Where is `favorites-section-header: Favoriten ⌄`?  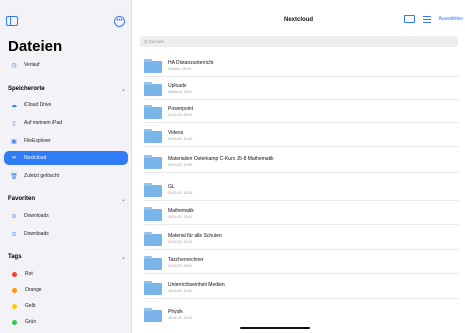
favorites-section-header: Favoriten ⌄ is located at coordinates (67, 199).